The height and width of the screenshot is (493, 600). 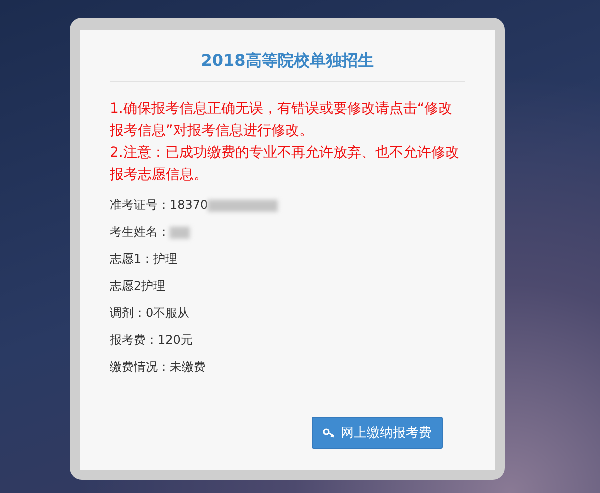 What do you see at coordinates (151, 340) in the screenshot?
I see `info-text: 报考费：120元` at bounding box center [151, 340].